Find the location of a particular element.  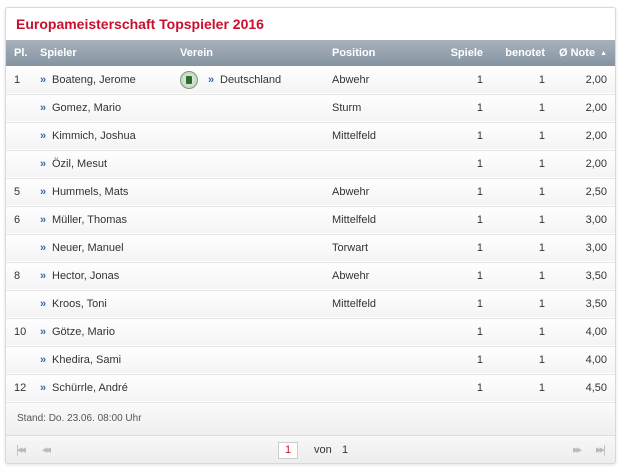

column-header-note: Ø Note ▲ is located at coordinates (580, 53).